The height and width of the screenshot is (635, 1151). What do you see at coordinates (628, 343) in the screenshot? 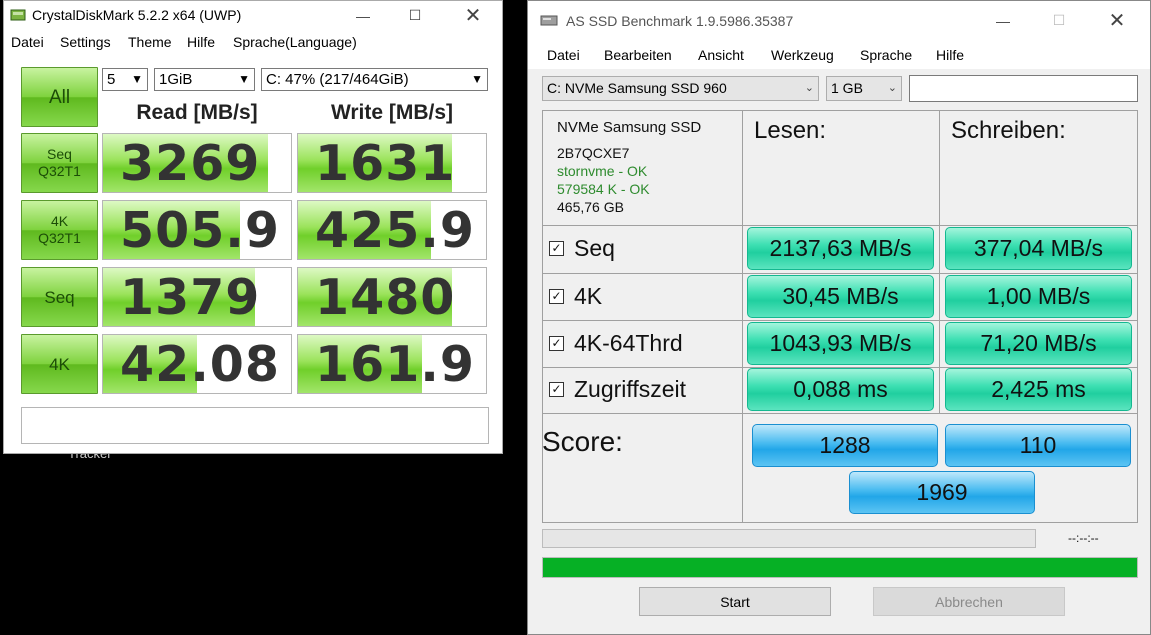
I see `row-label-text: 4K-64Thrd` at bounding box center [628, 343].